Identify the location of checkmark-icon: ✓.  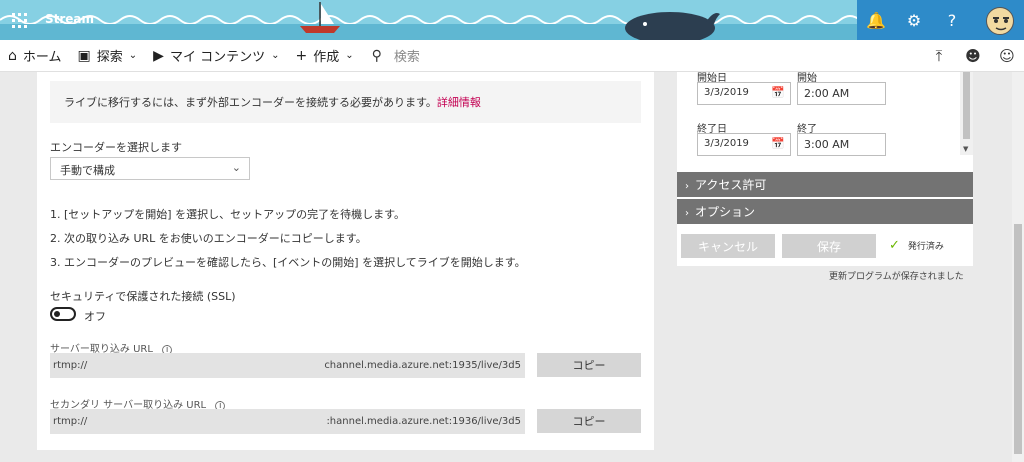
(894, 245).